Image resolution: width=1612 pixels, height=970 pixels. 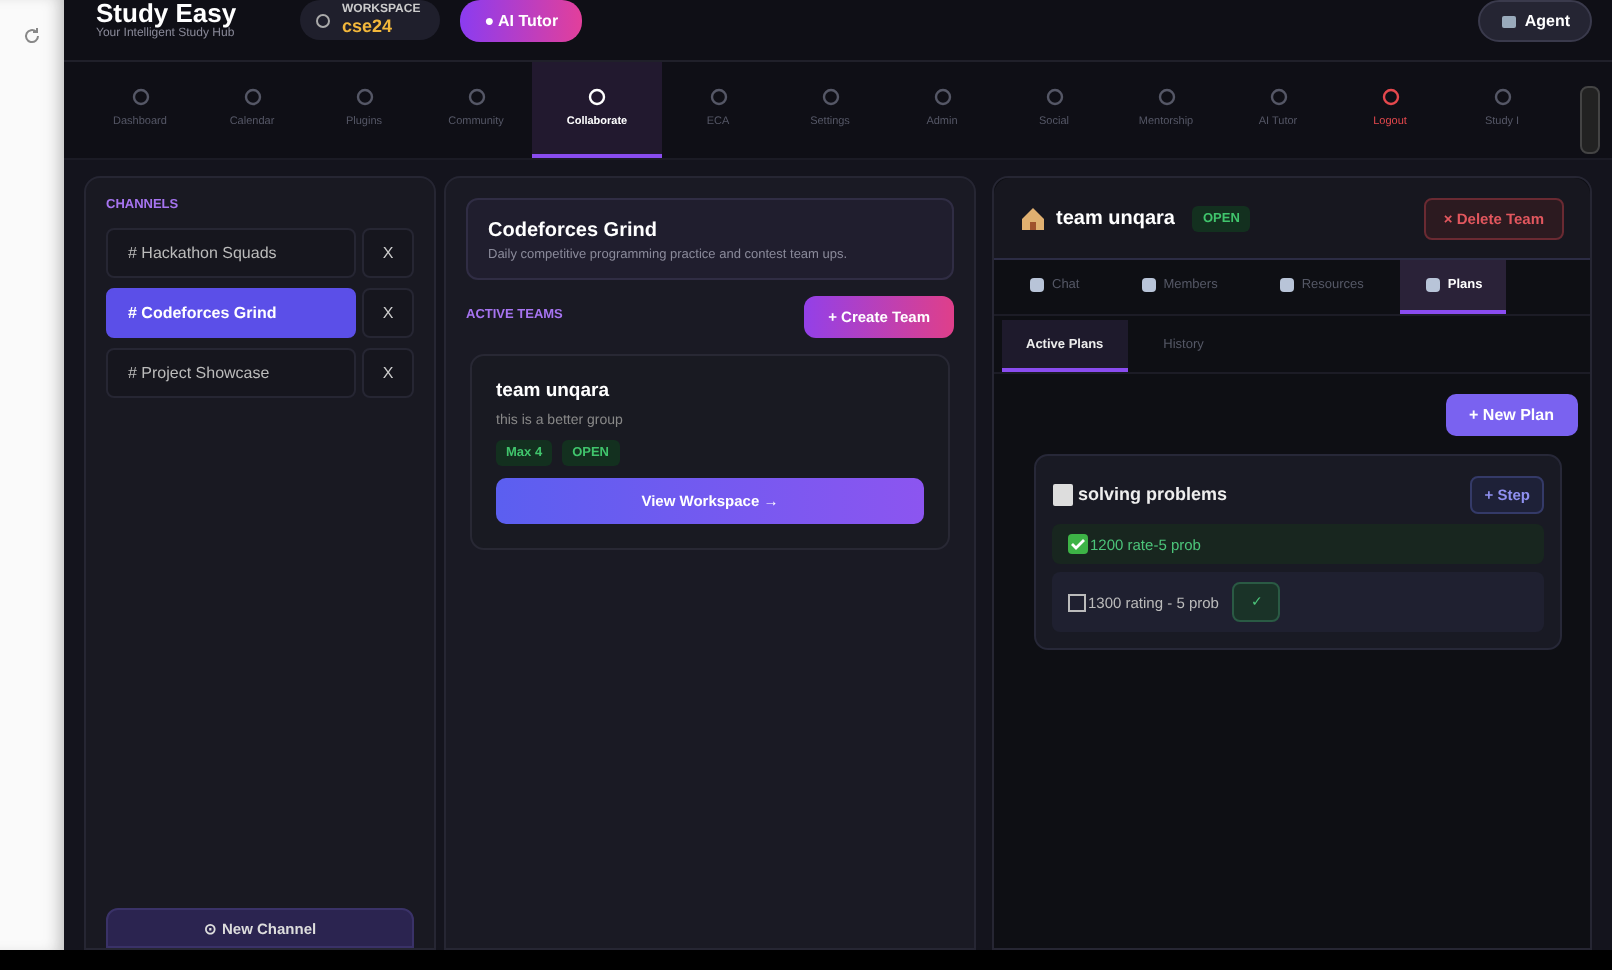 What do you see at coordinates (521, 20) in the screenshot?
I see `ai-tutor-button: ● AI Tutor` at bounding box center [521, 20].